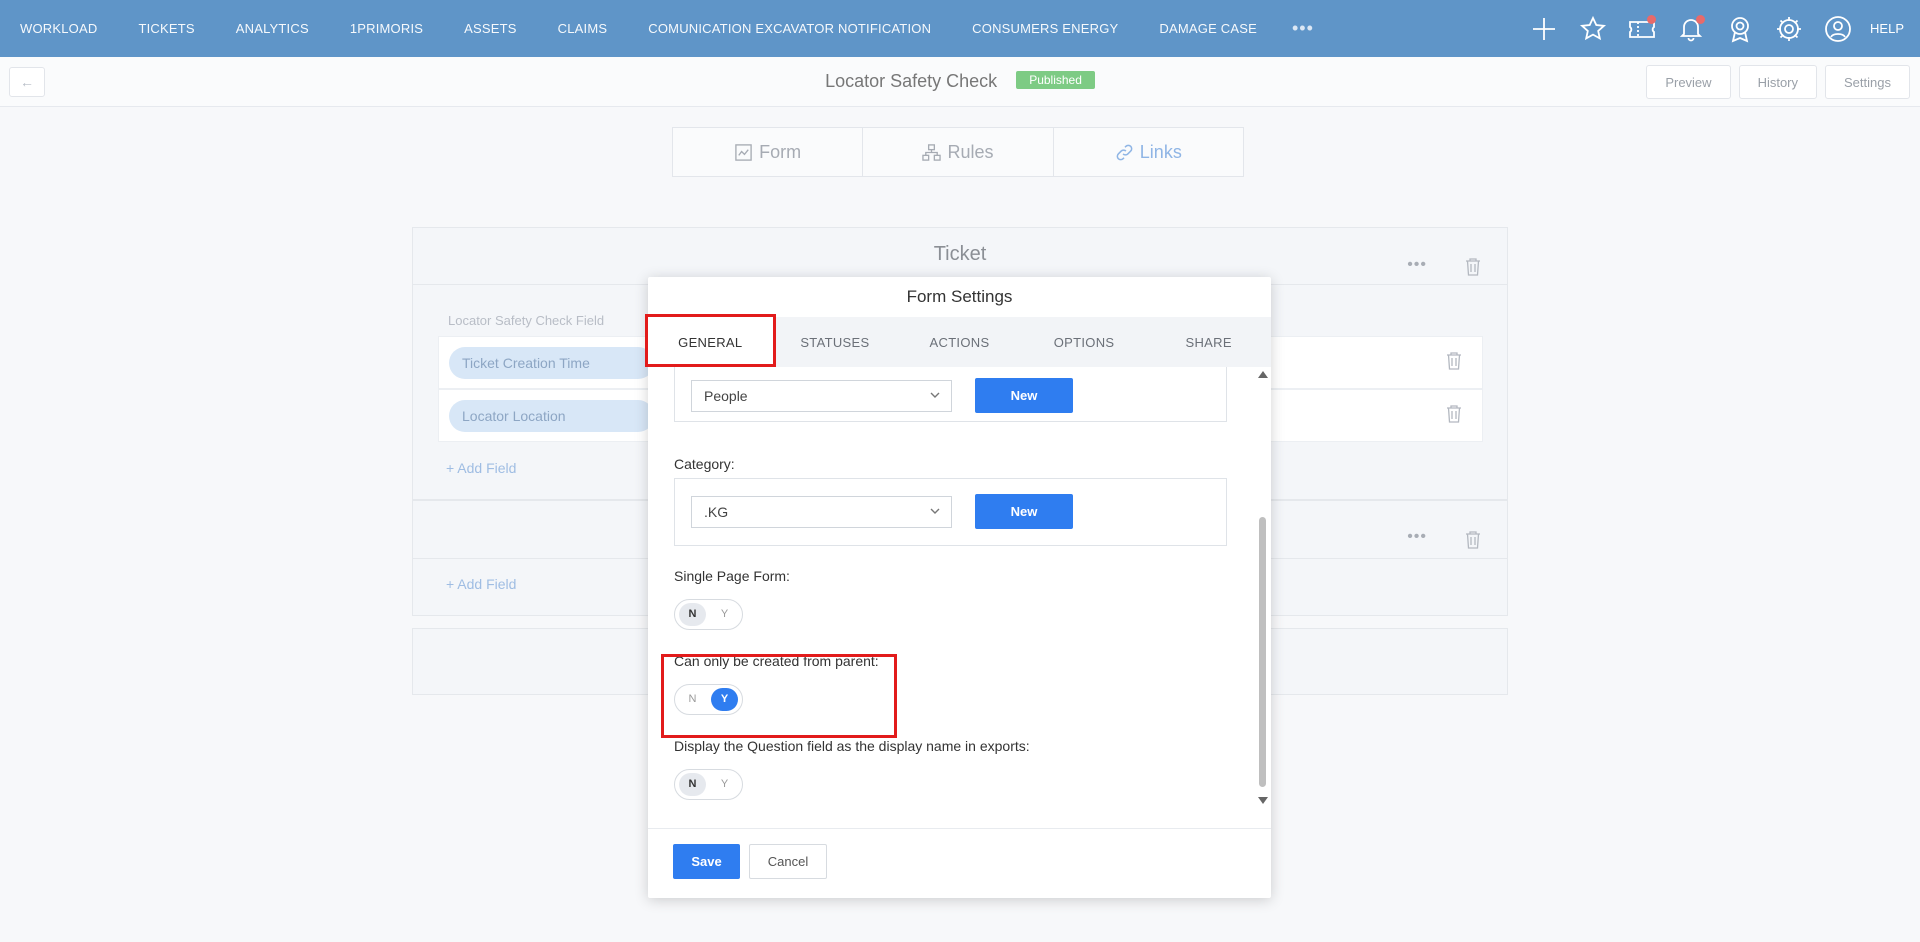 The width and height of the screenshot is (1920, 942). Describe the element at coordinates (959, 863) in the screenshot. I see `modal-footer: Save Cancel` at that location.